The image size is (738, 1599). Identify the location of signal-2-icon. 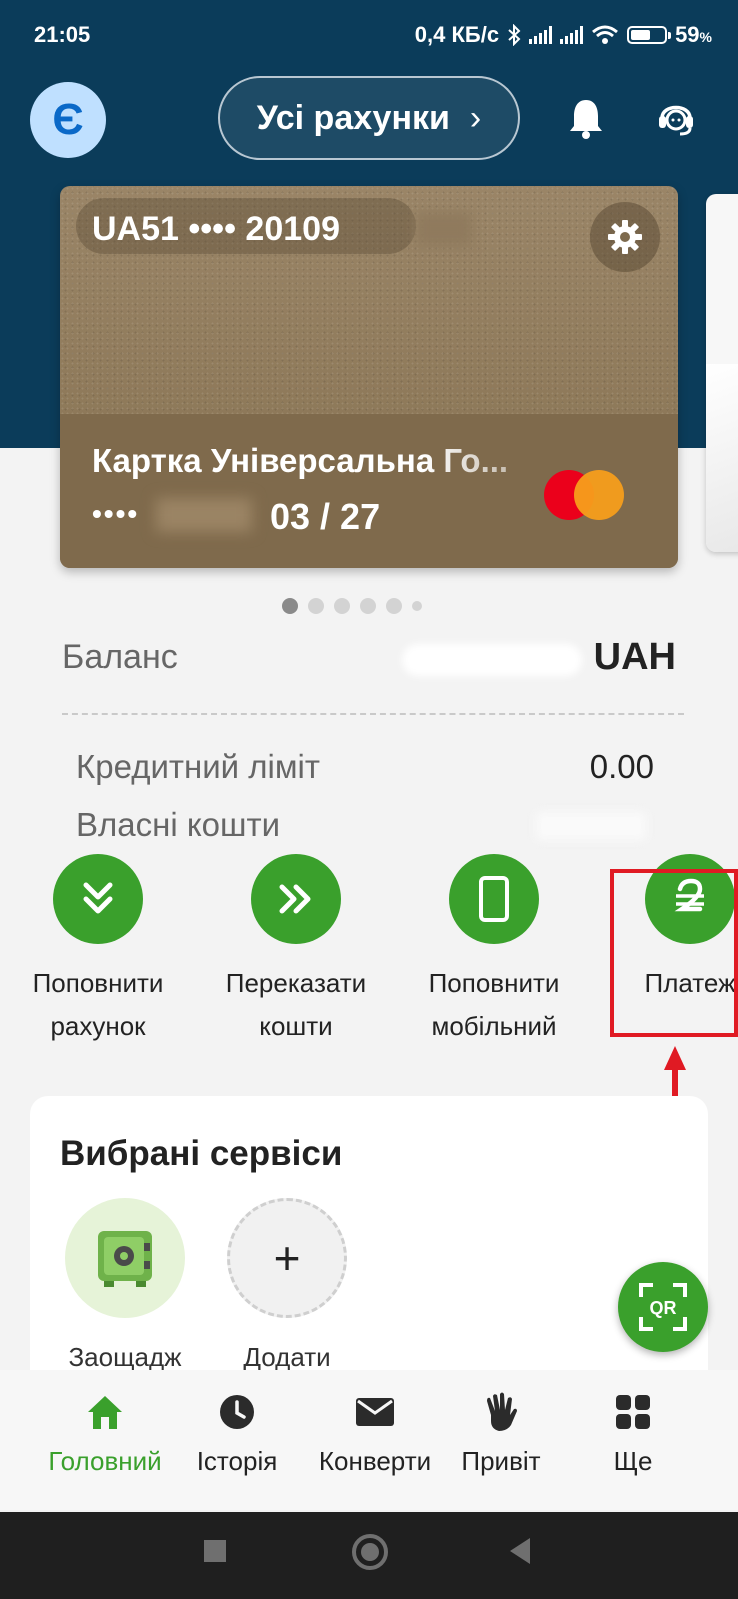
(572, 35).